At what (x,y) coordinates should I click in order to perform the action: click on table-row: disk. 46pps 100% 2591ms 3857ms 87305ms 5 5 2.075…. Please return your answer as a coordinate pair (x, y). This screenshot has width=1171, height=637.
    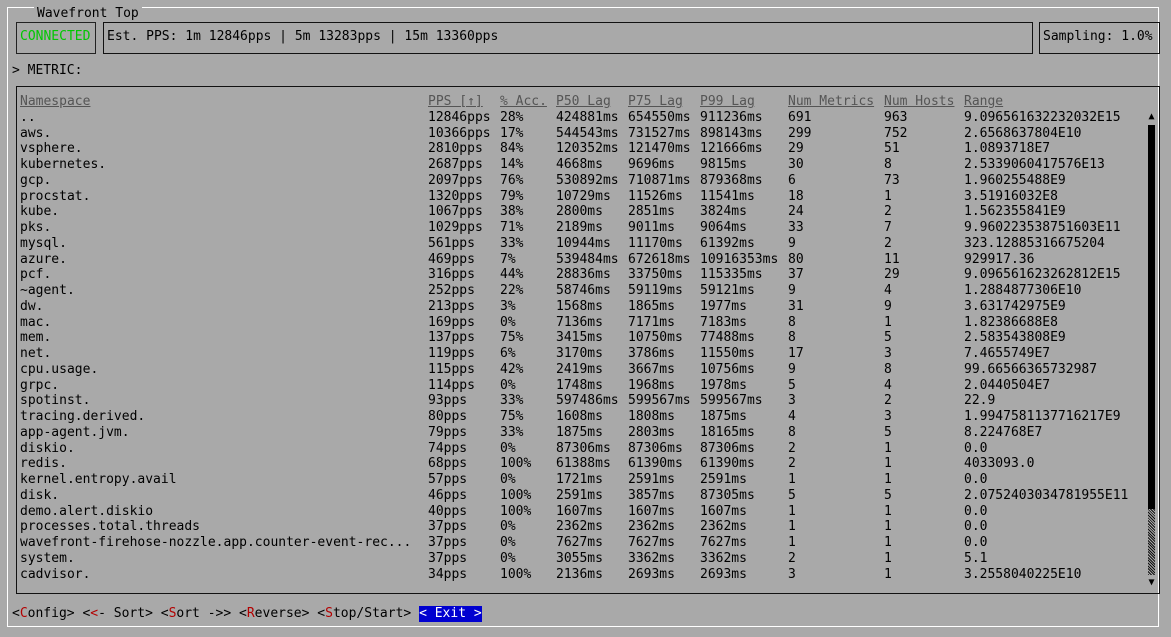
    Looking at the image, I should click on (579, 496).